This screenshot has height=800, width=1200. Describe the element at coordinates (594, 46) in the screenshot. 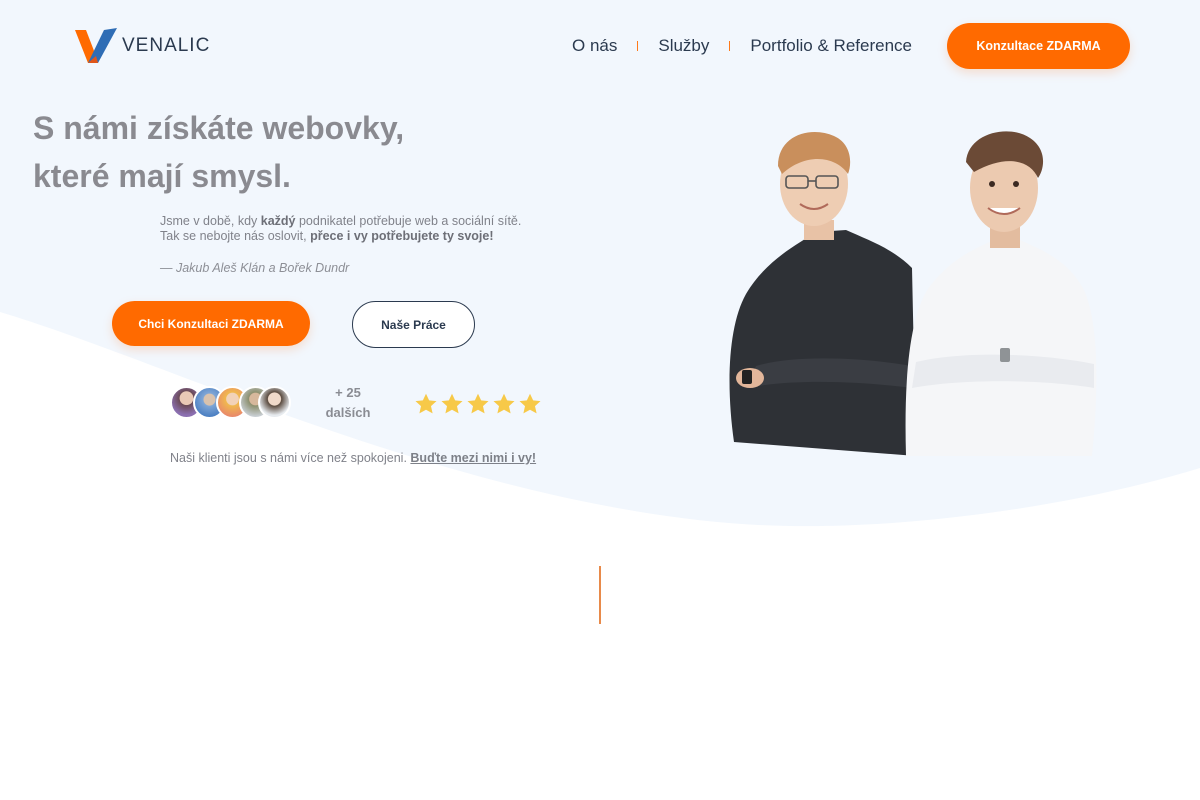

I see `nav-item-o-nas: O nás` at that location.